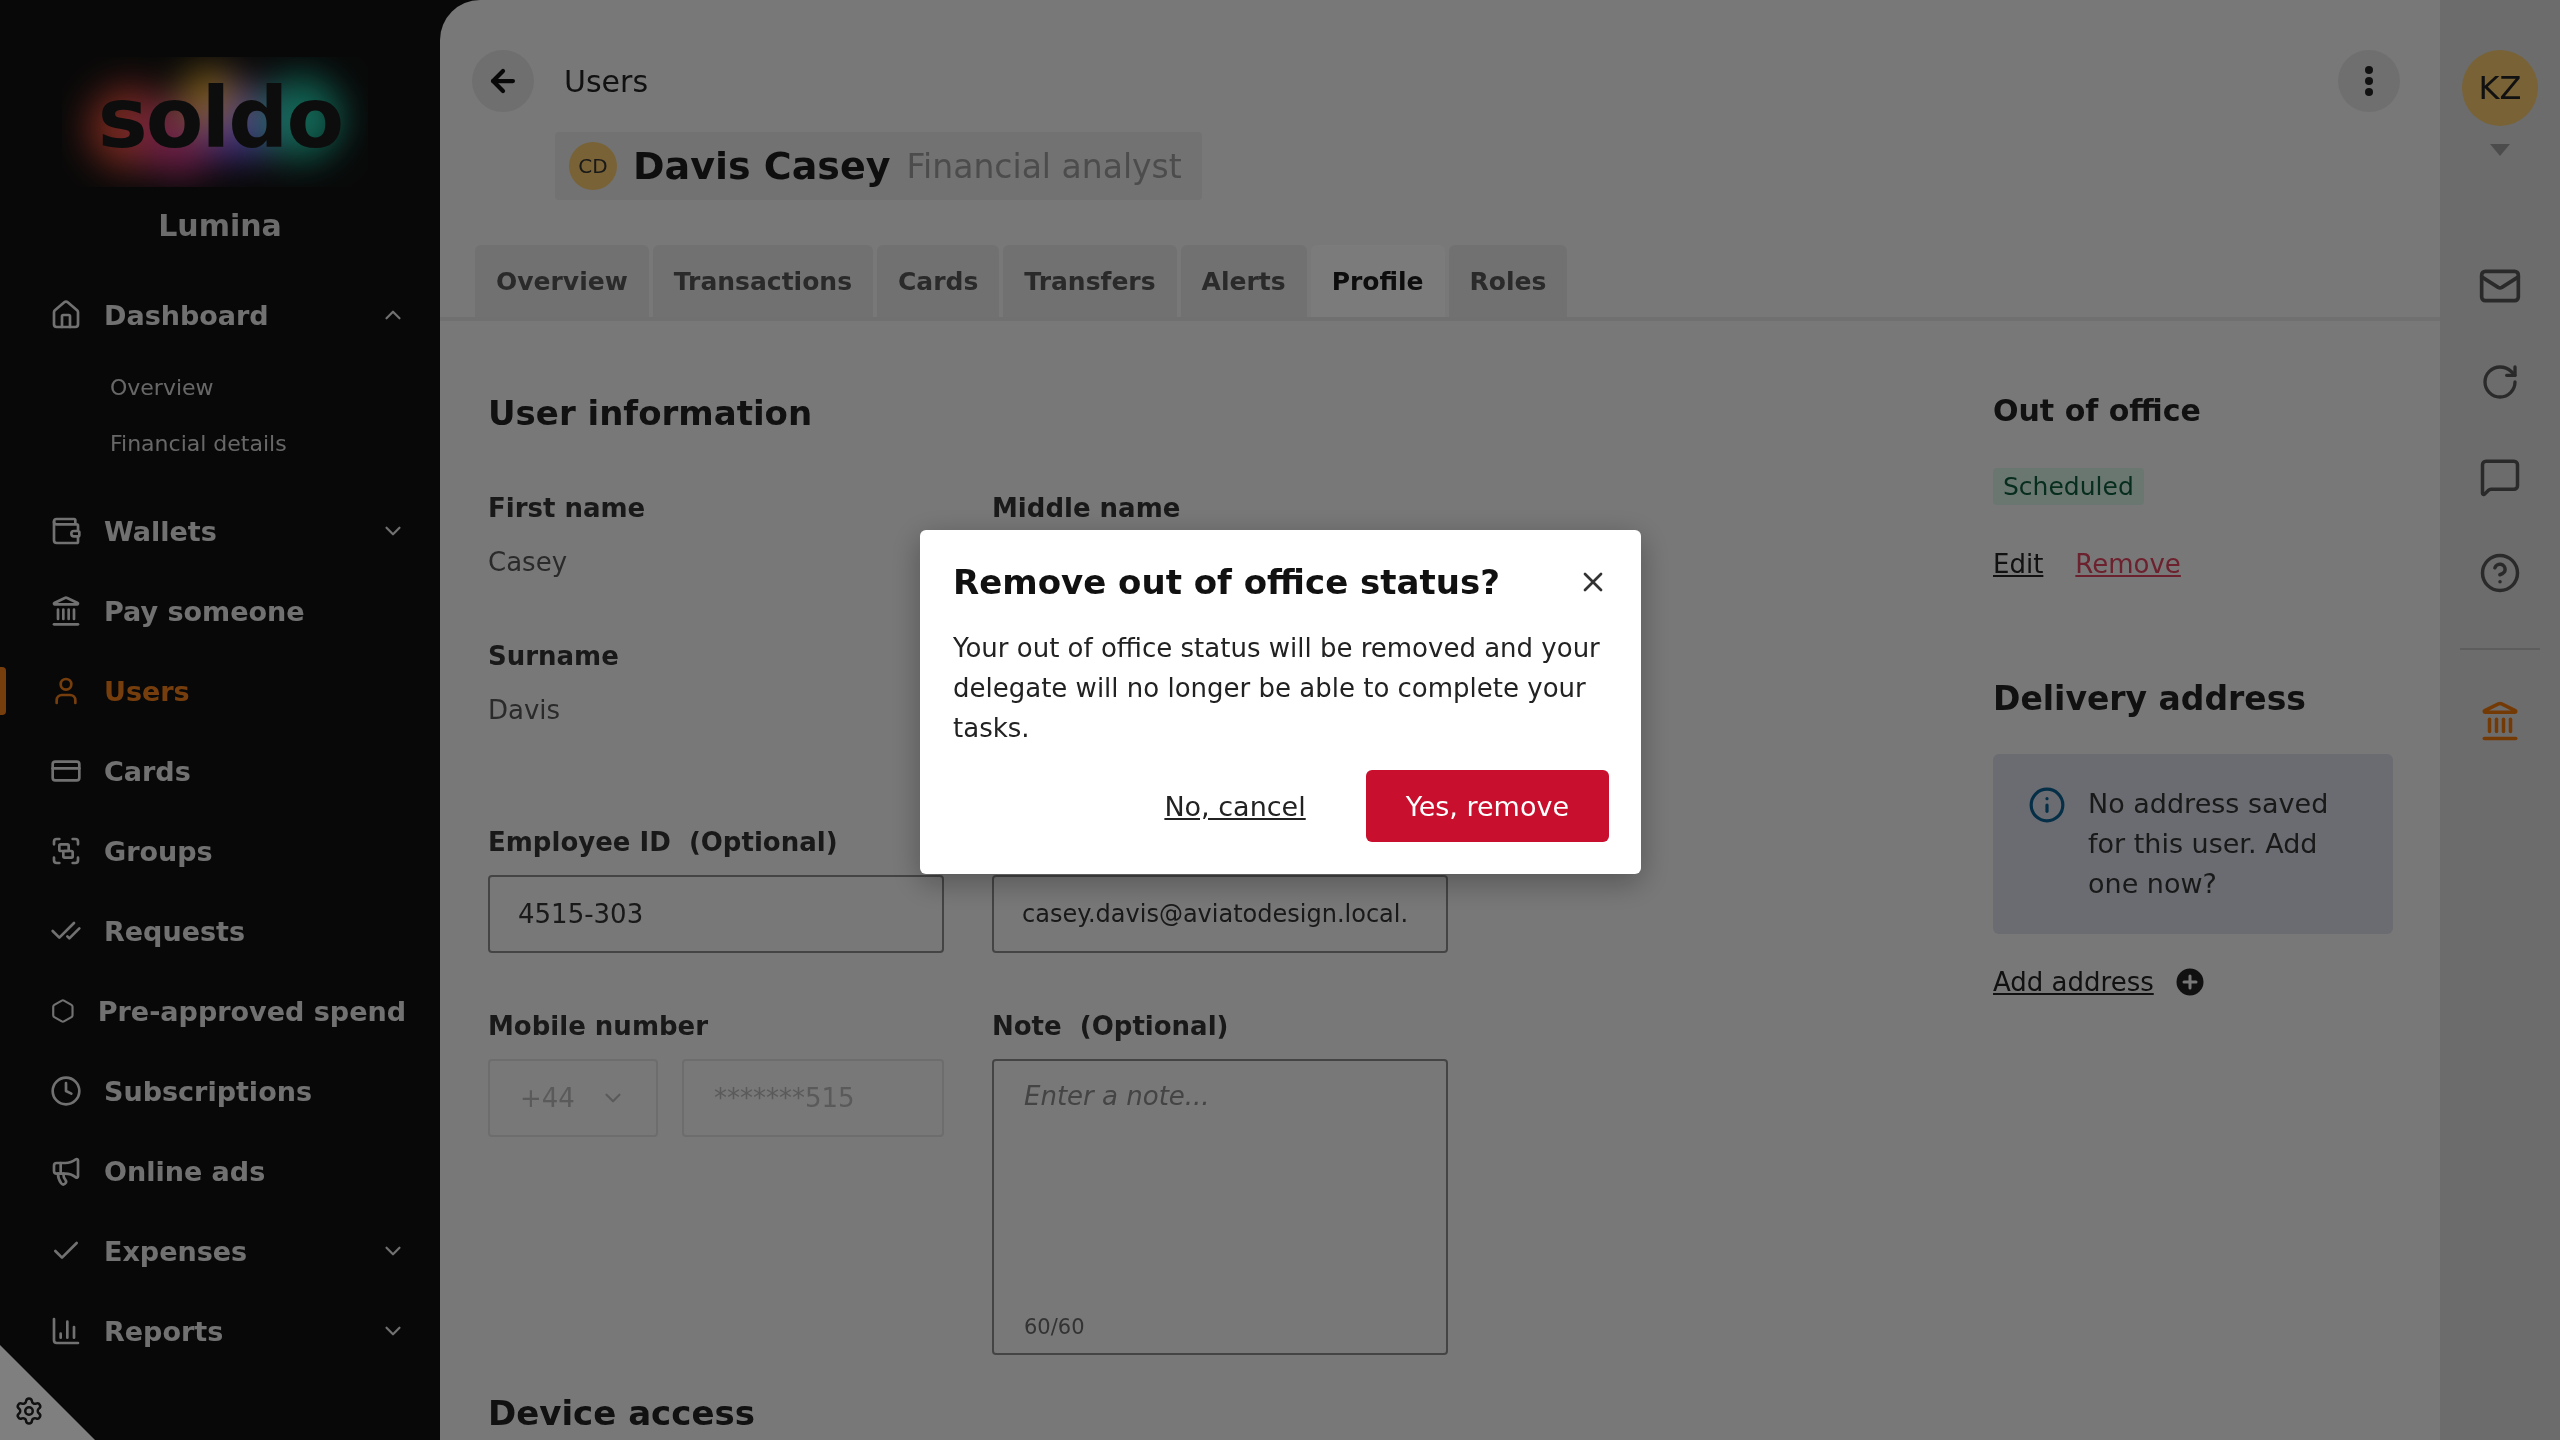 This screenshot has width=2560, height=1440. I want to click on tab: Alerts, so click(1243, 281).